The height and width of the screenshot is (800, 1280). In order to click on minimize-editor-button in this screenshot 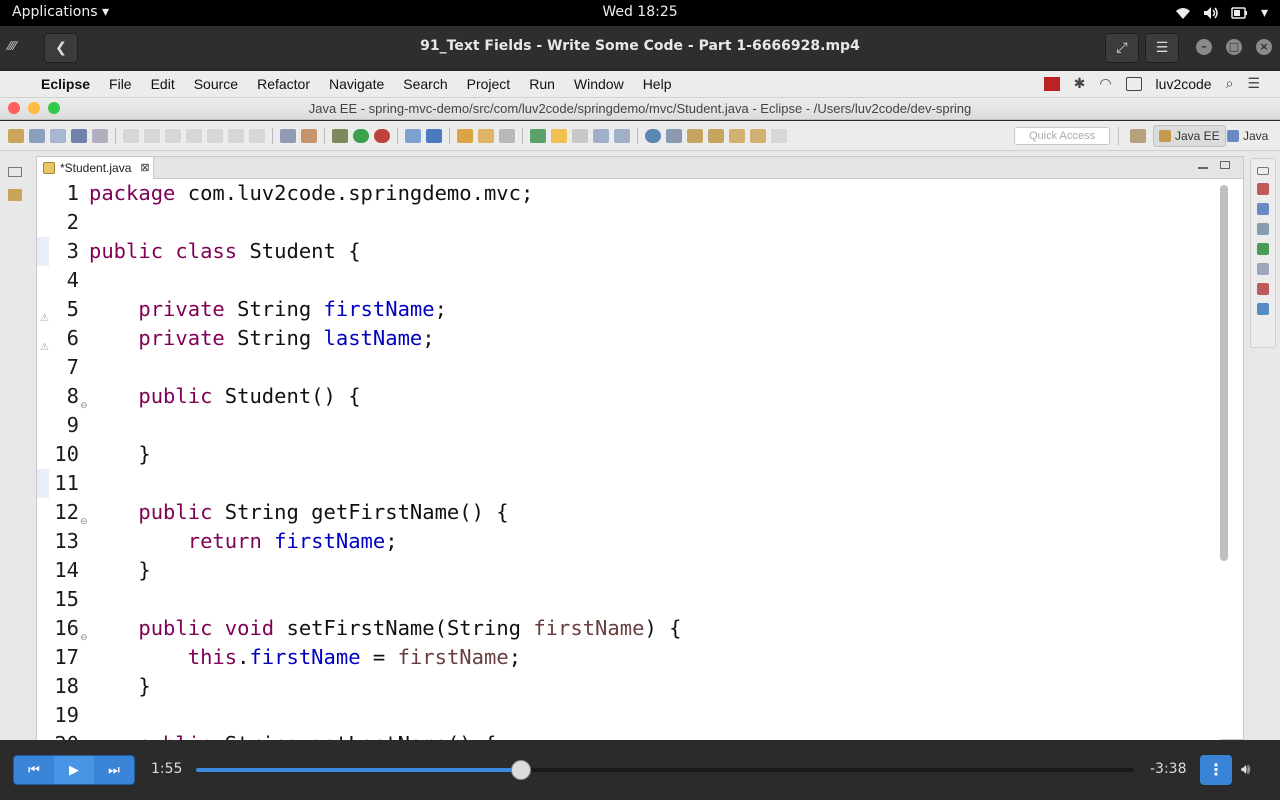, I will do `click(1203, 165)`.